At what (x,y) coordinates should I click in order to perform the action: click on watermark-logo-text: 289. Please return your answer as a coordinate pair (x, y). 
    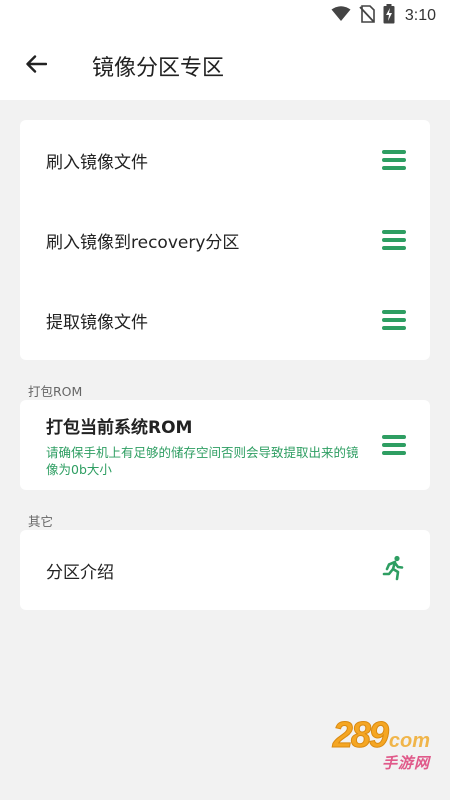
    Looking at the image, I should click on (360, 735).